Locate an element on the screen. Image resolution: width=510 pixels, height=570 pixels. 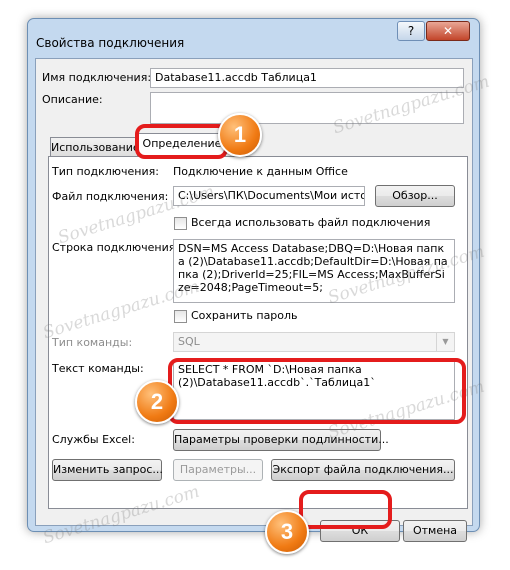
step-badge-2: 2 is located at coordinates (157, 402).